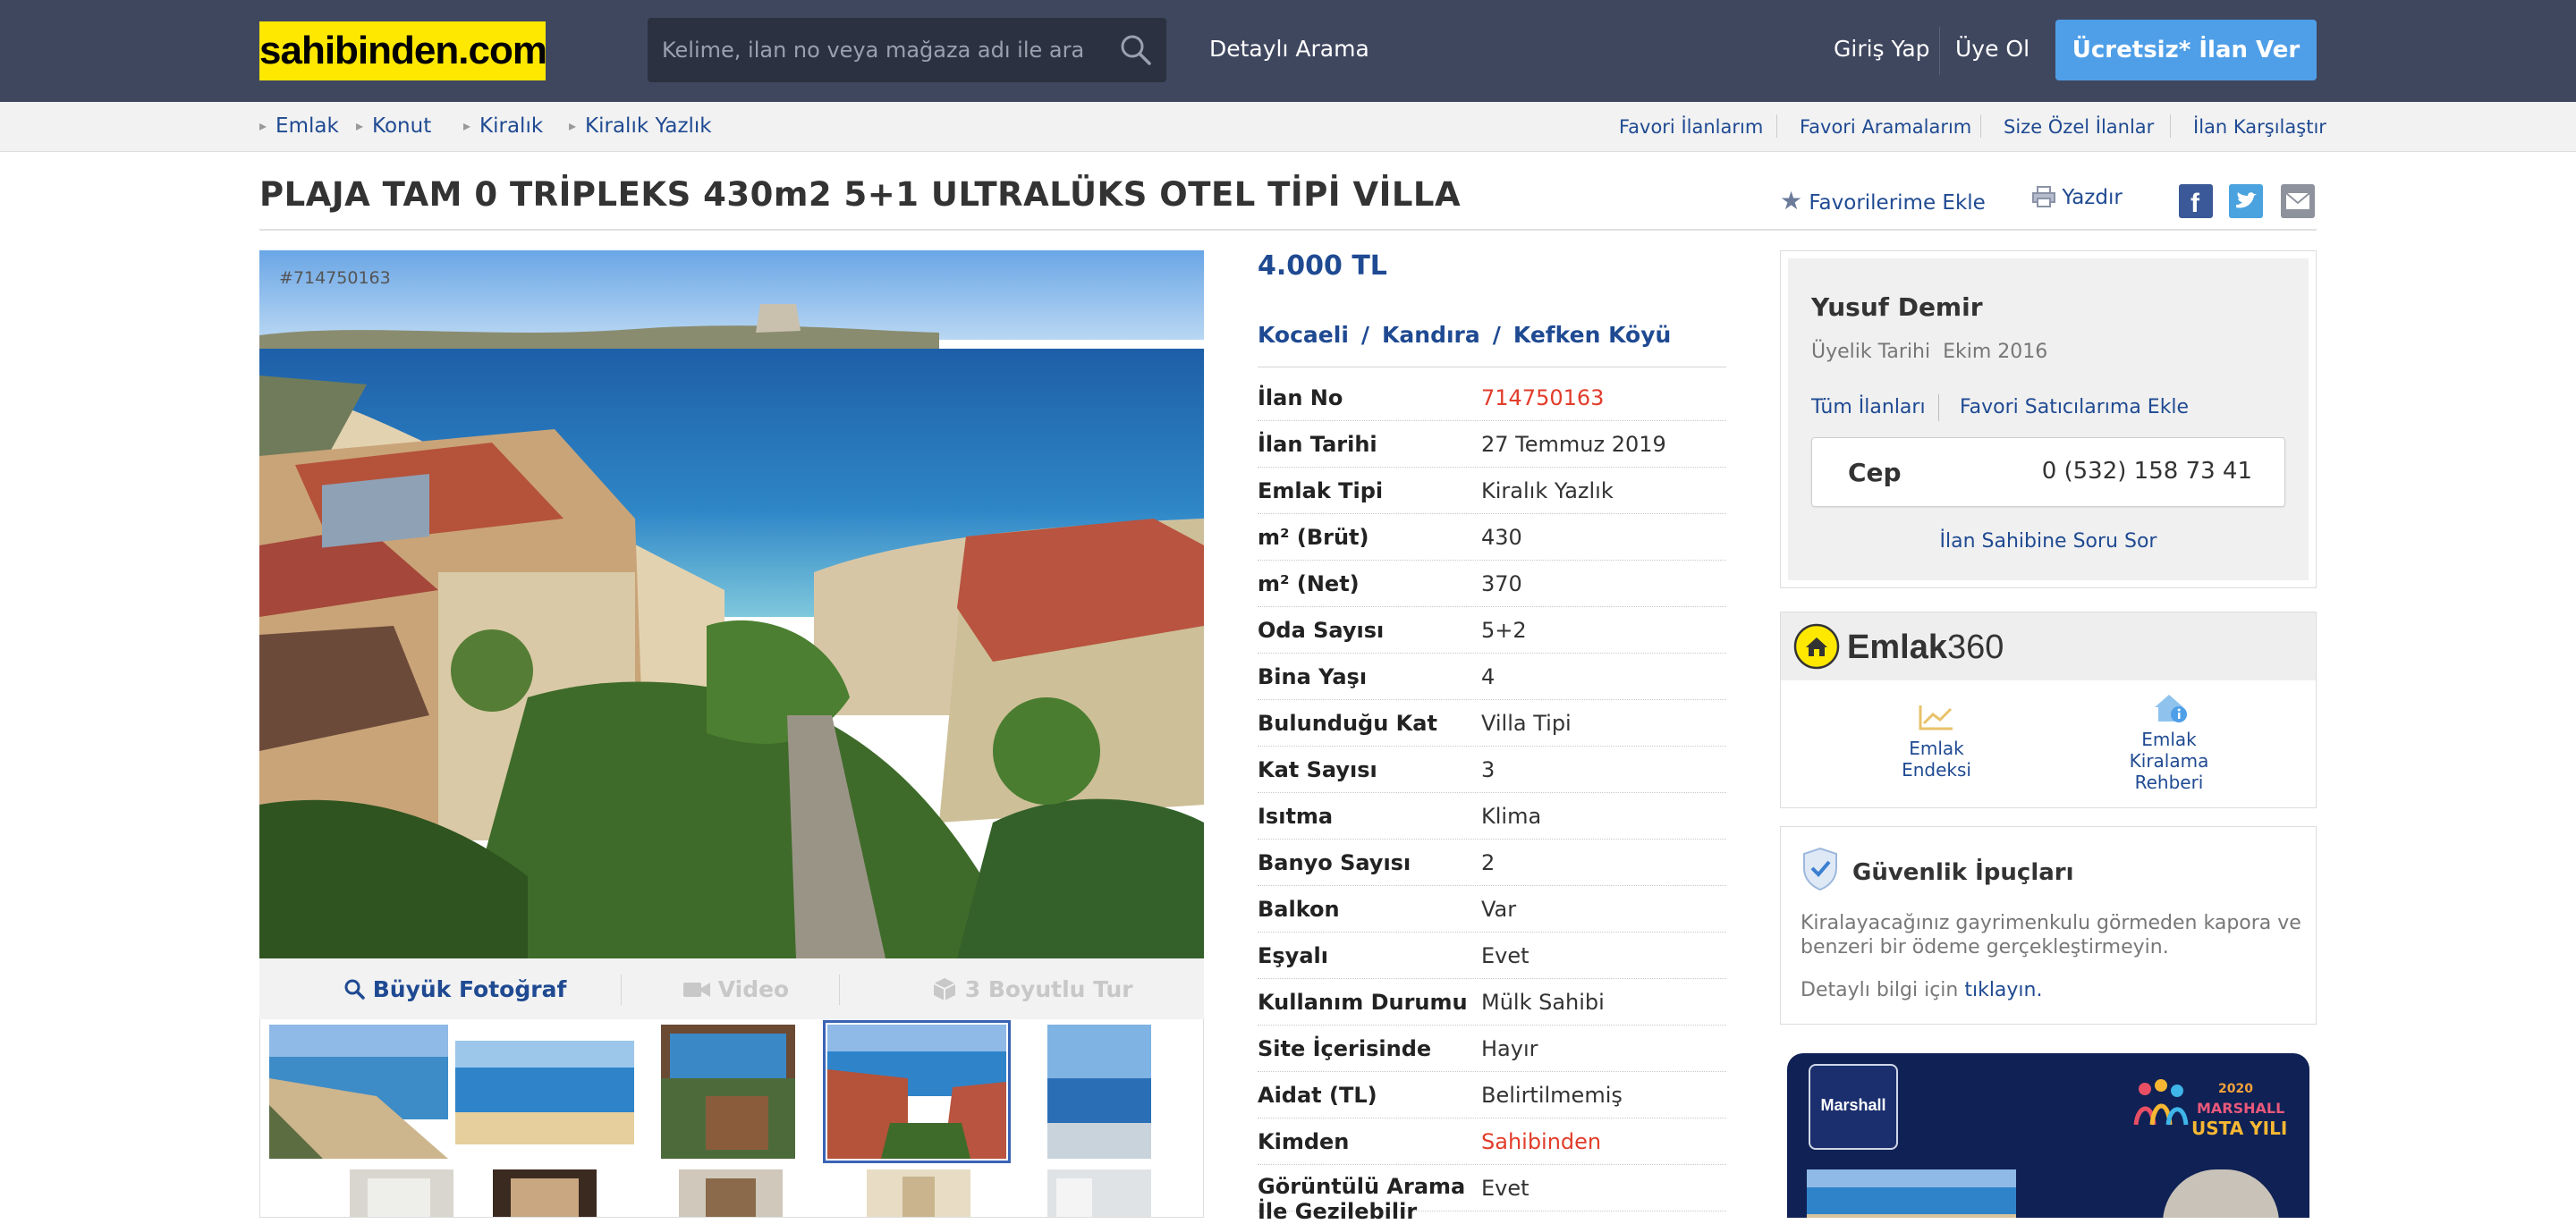 Image resolution: width=2576 pixels, height=1224 pixels. Describe the element at coordinates (1936, 770) in the screenshot. I see `emlak-index-line2: Endeksi` at that location.